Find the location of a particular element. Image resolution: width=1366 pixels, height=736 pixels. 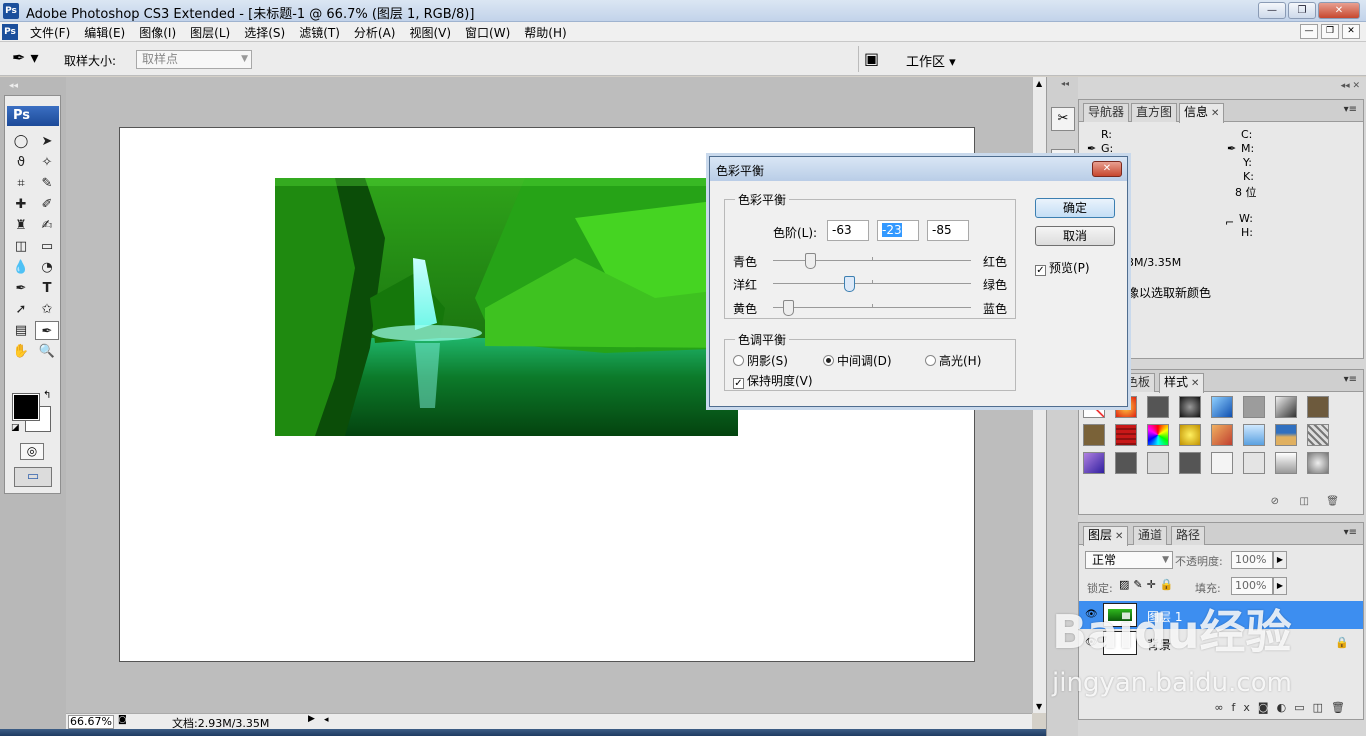

lock-position-icon: ✛ is located at coordinates (1153, 584).